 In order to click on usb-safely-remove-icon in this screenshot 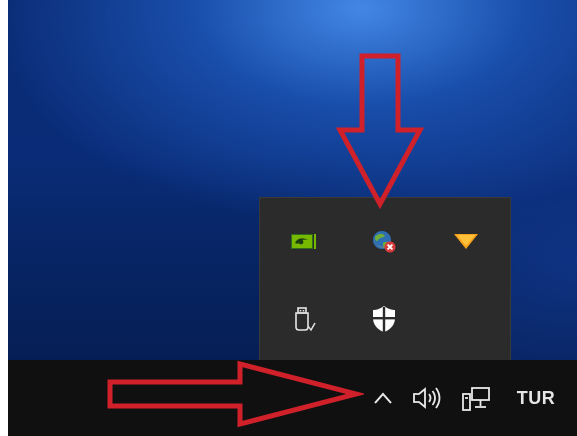, I will do `click(303, 319)`.